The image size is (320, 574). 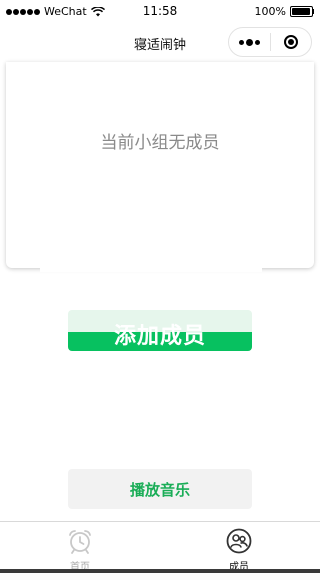 I want to click on battery-icon, so click(x=302, y=11).